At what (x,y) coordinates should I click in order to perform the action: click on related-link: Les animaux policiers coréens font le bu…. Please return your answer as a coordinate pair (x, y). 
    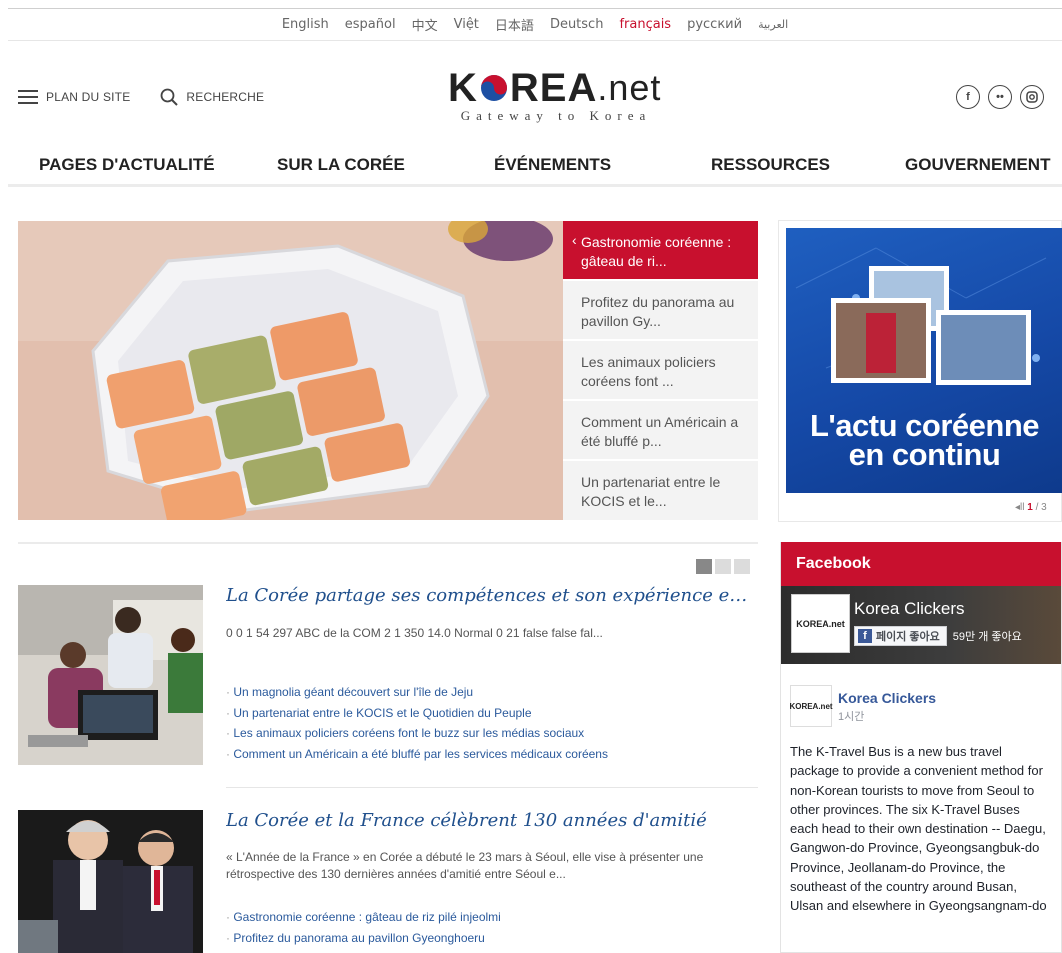
    Looking at the image, I should click on (417, 733).